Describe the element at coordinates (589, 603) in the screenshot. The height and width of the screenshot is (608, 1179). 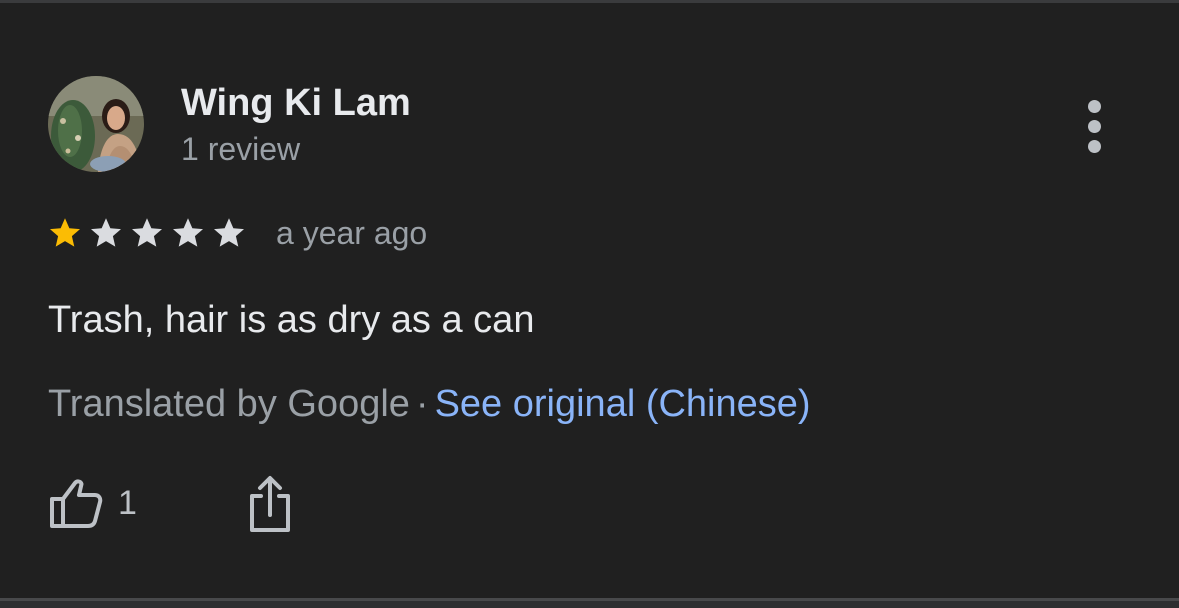
I see `bottom-divider` at that location.